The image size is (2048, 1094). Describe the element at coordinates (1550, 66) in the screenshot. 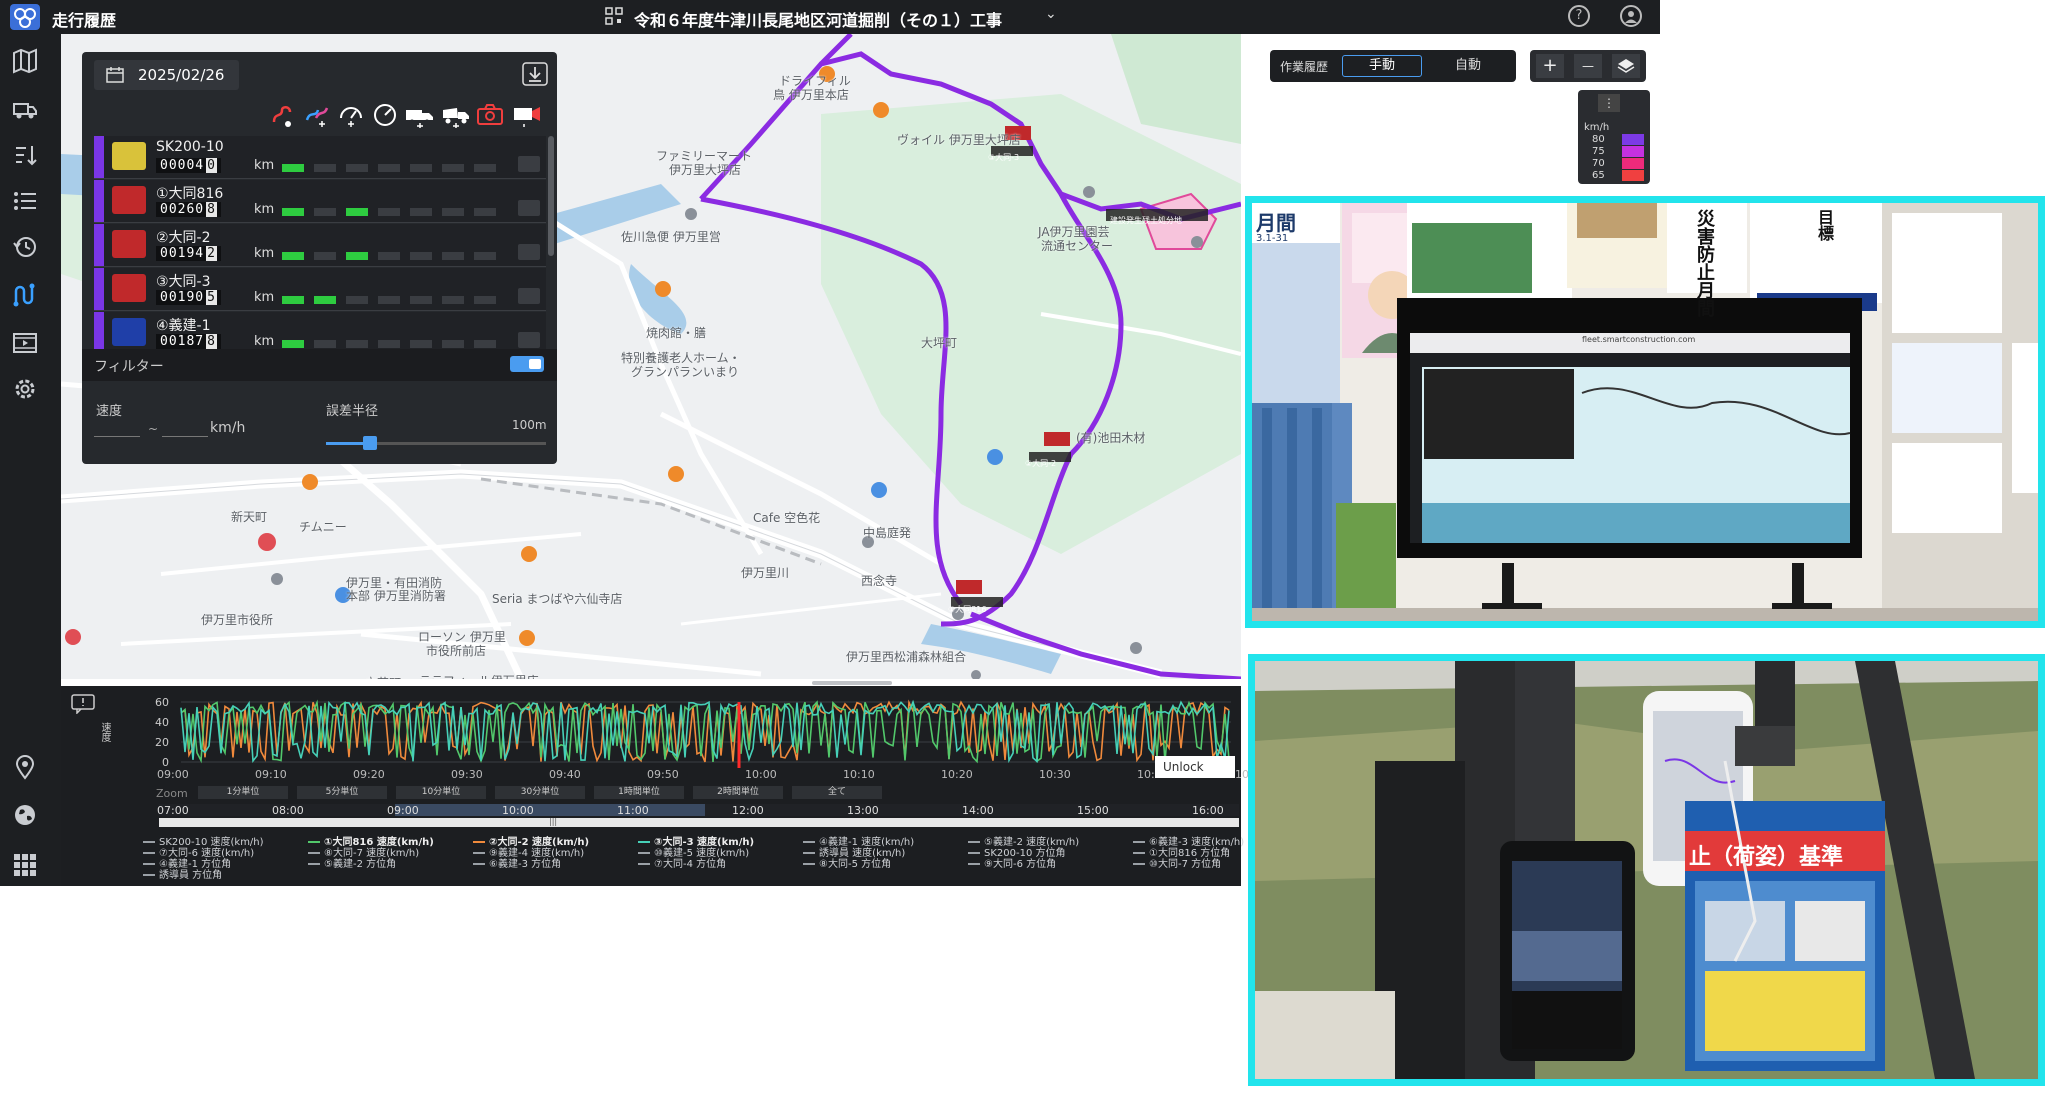

I see `zoom-in-button: +` at that location.